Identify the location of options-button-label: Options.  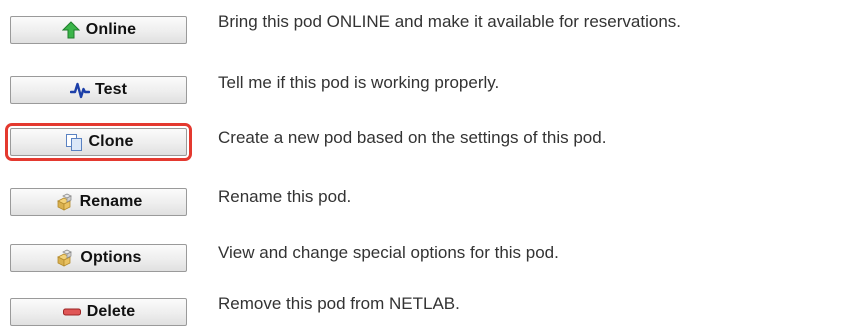
(111, 257).